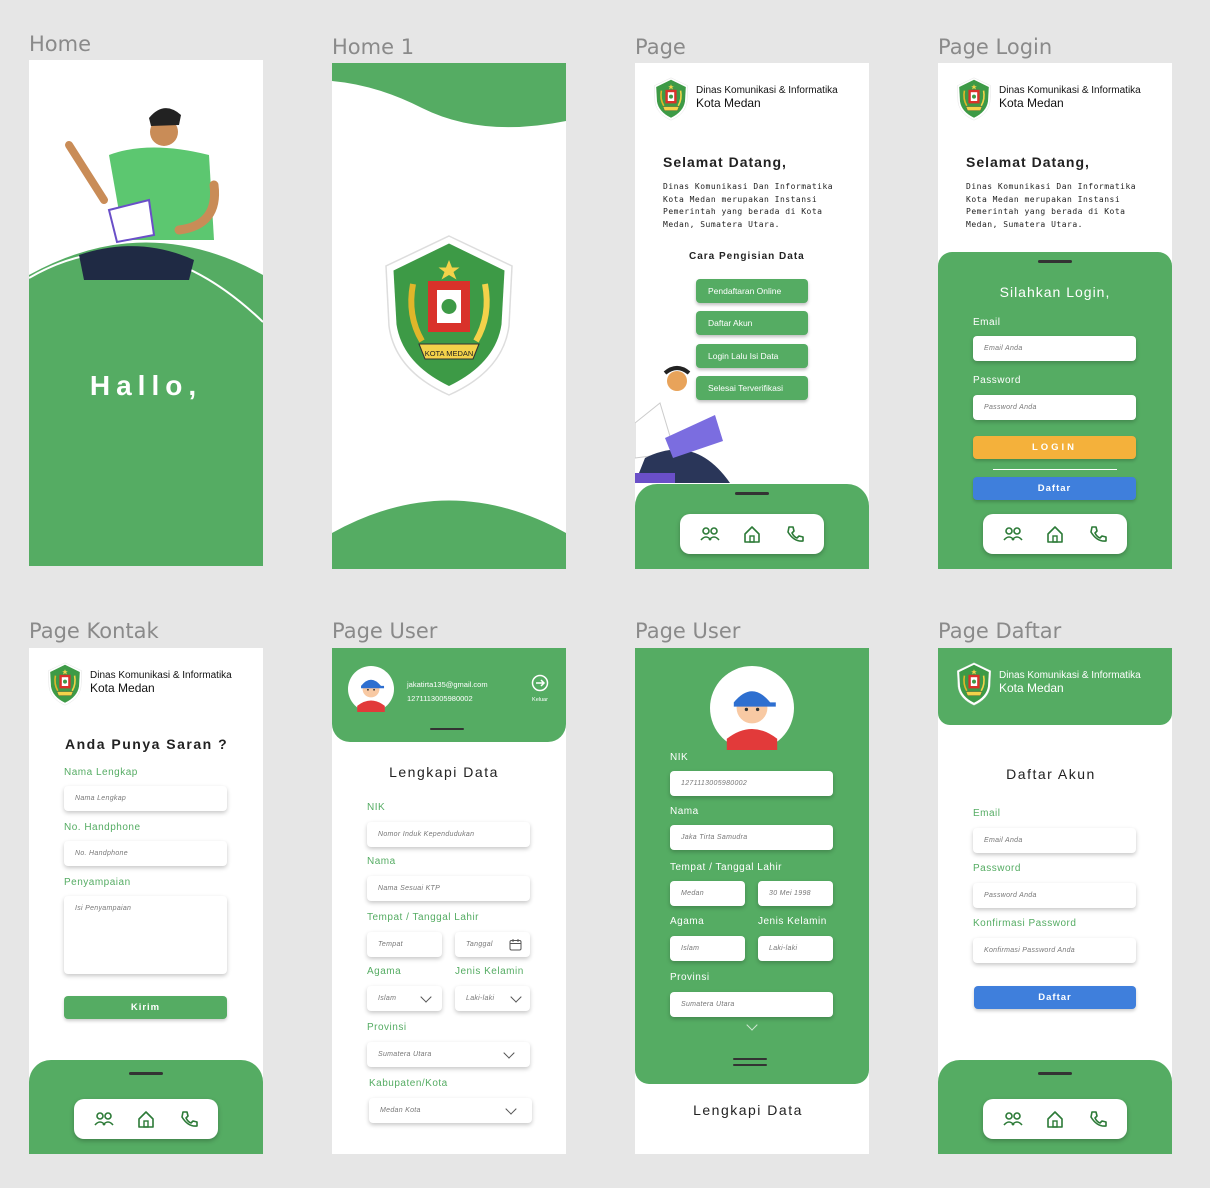 This screenshot has width=1210, height=1188. I want to click on daftar-submit-button: Daftar, so click(1055, 997).